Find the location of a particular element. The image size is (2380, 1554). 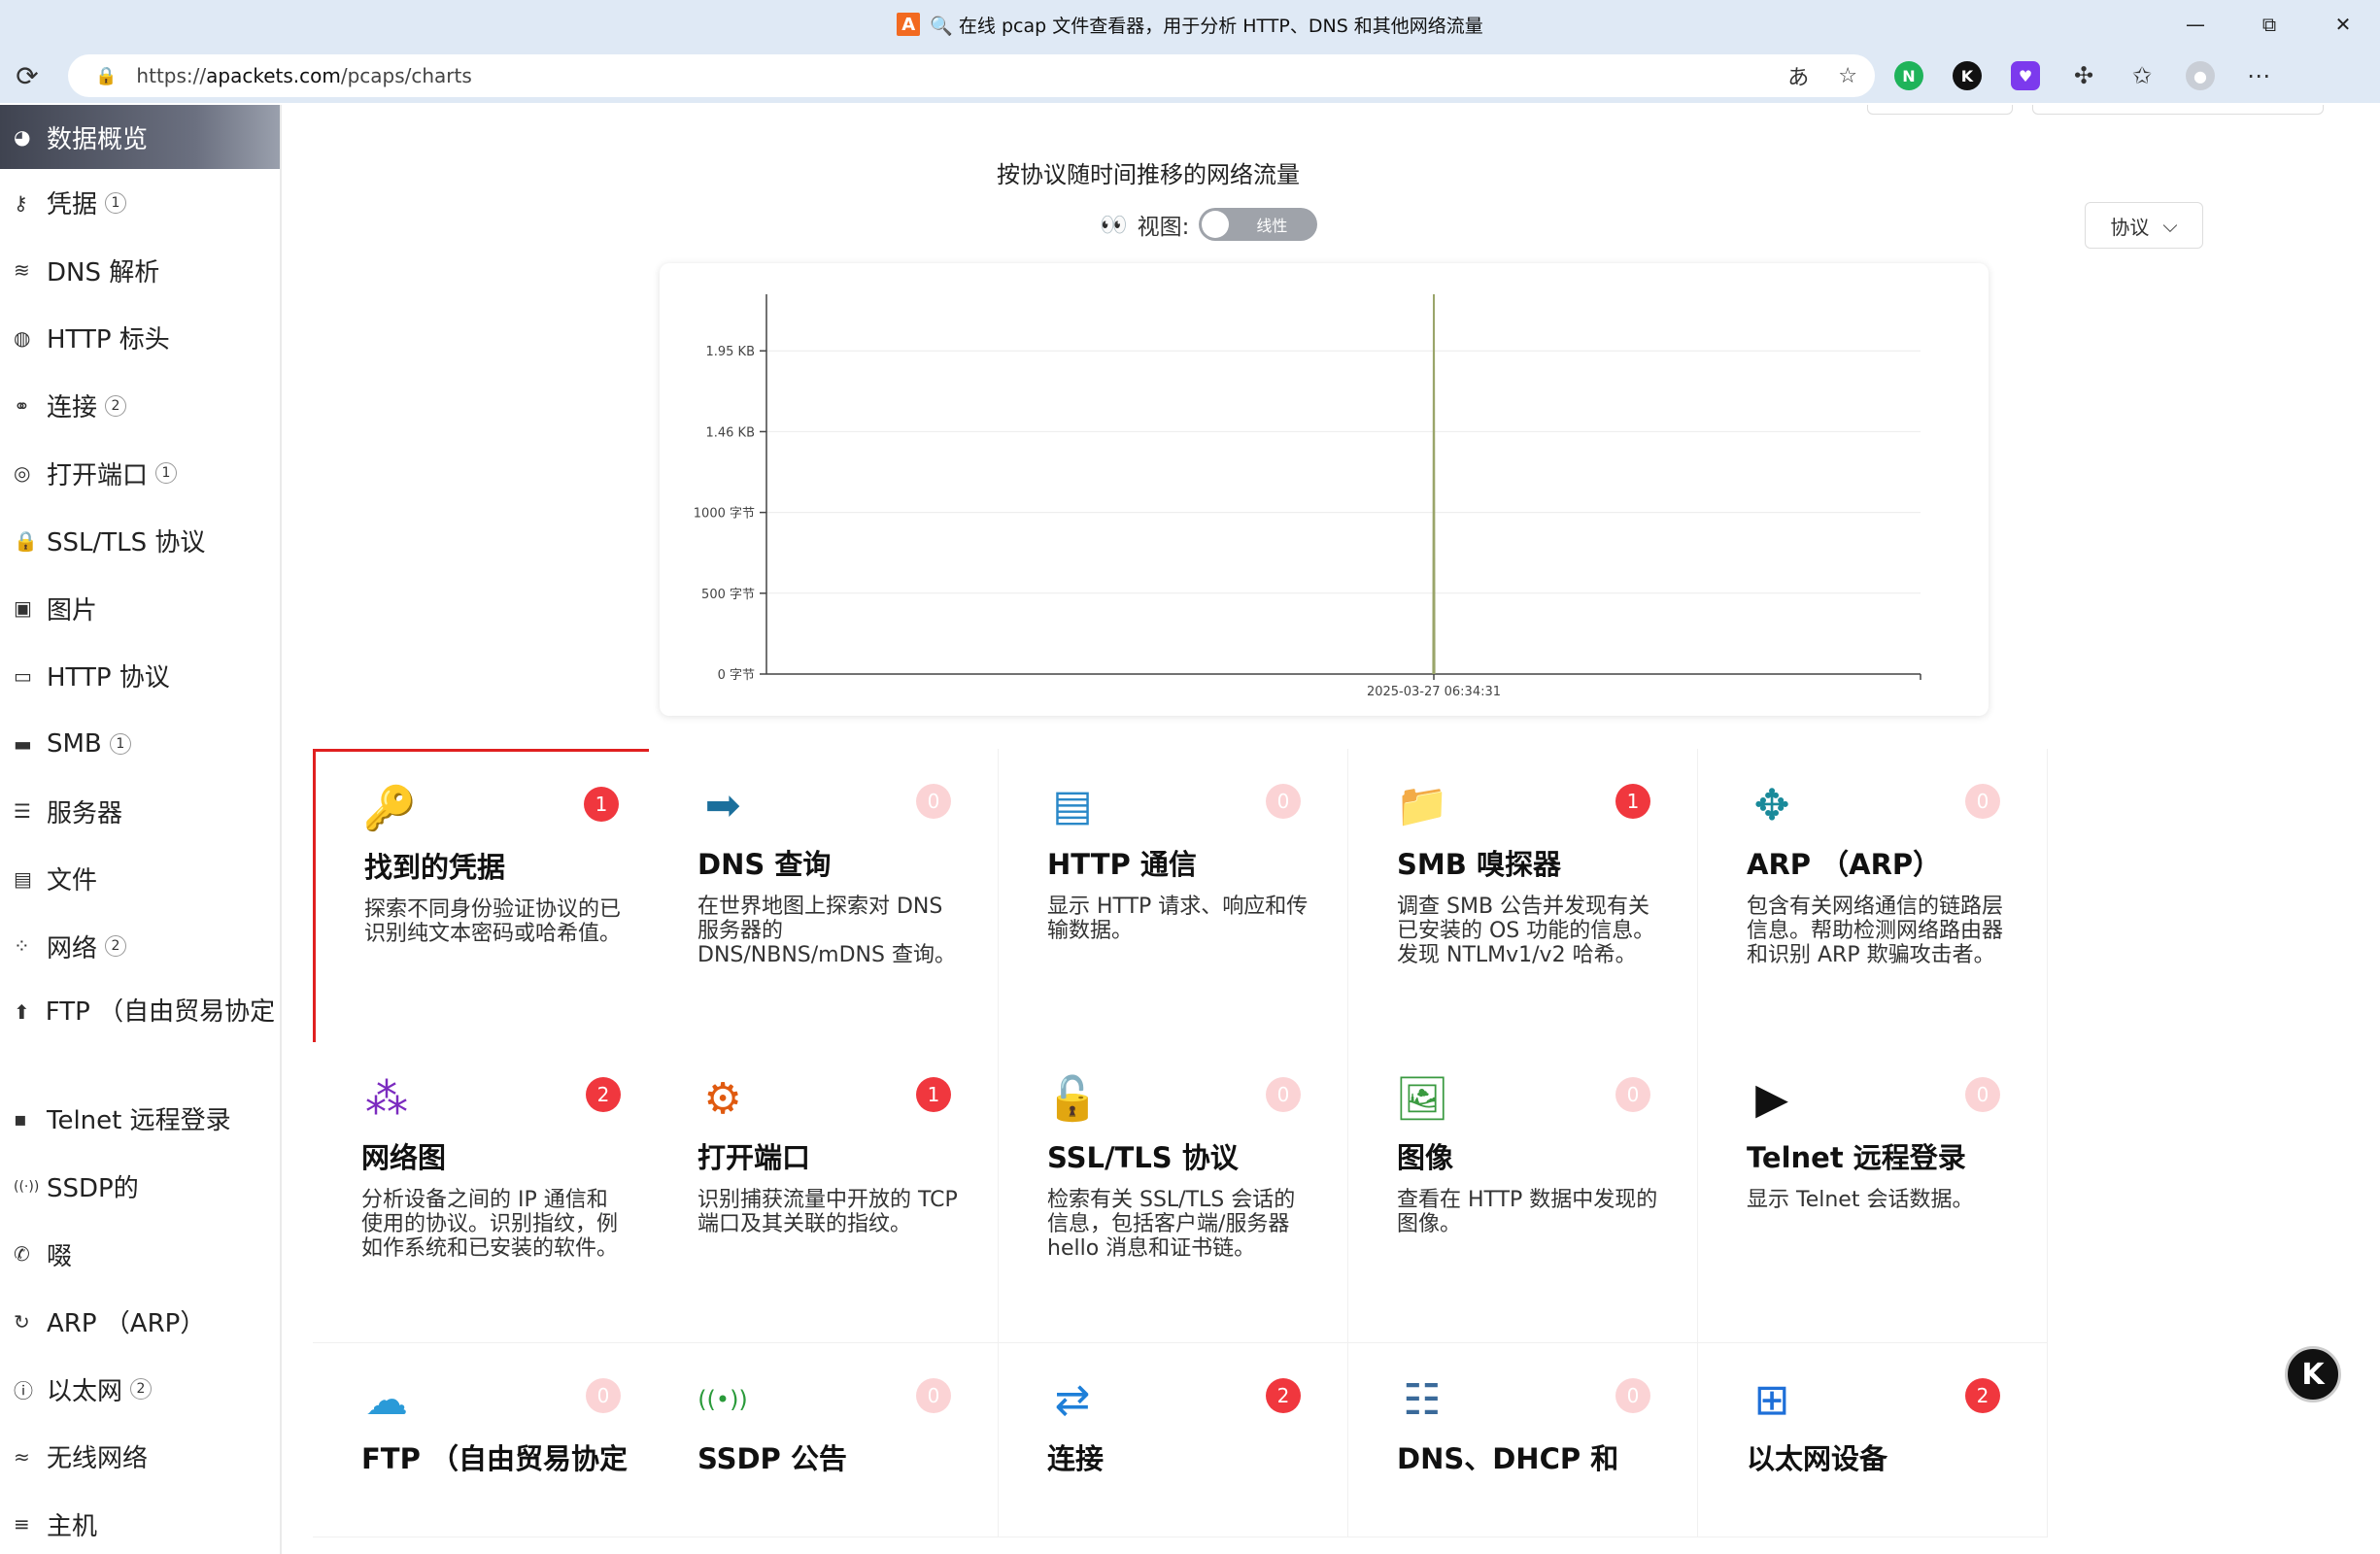

minimize-button: — is located at coordinates (2195, 24).